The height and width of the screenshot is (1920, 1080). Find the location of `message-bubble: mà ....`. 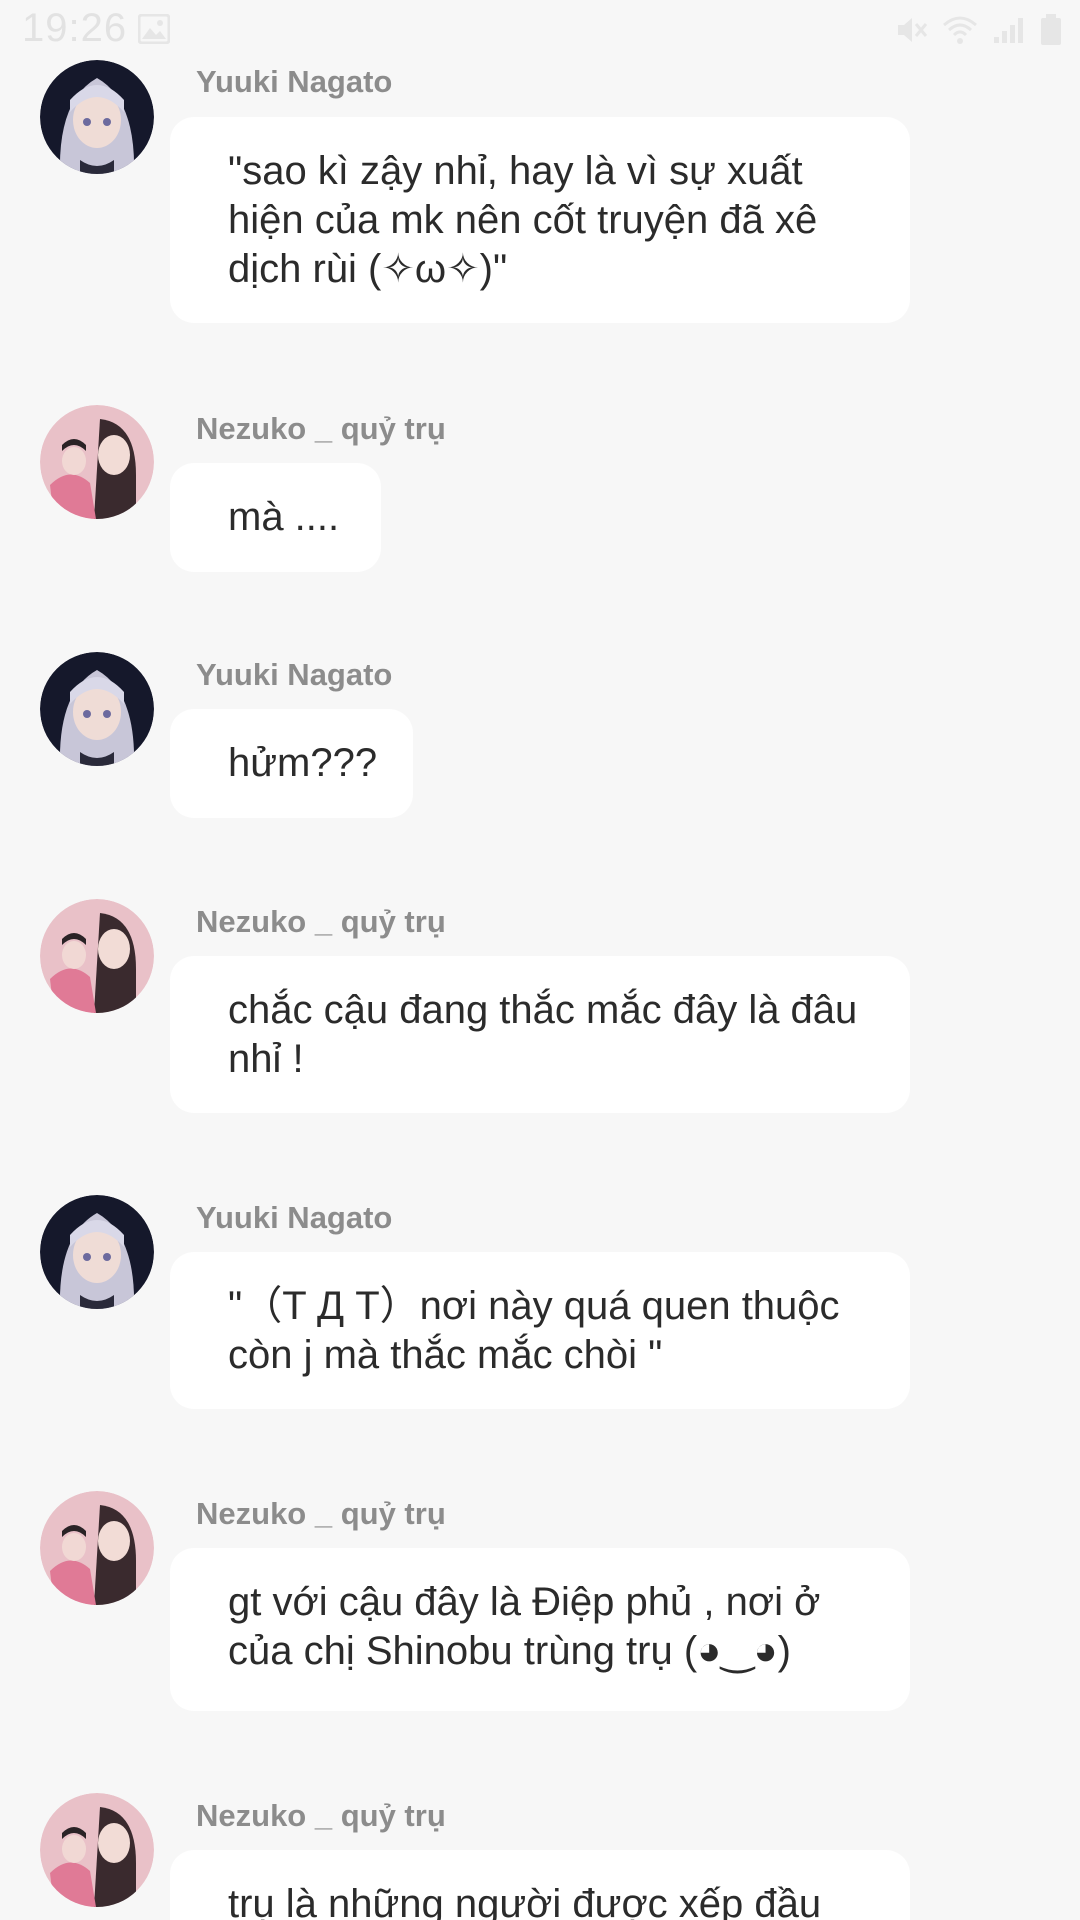

message-bubble: mà .... is located at coordinates (275, 517).